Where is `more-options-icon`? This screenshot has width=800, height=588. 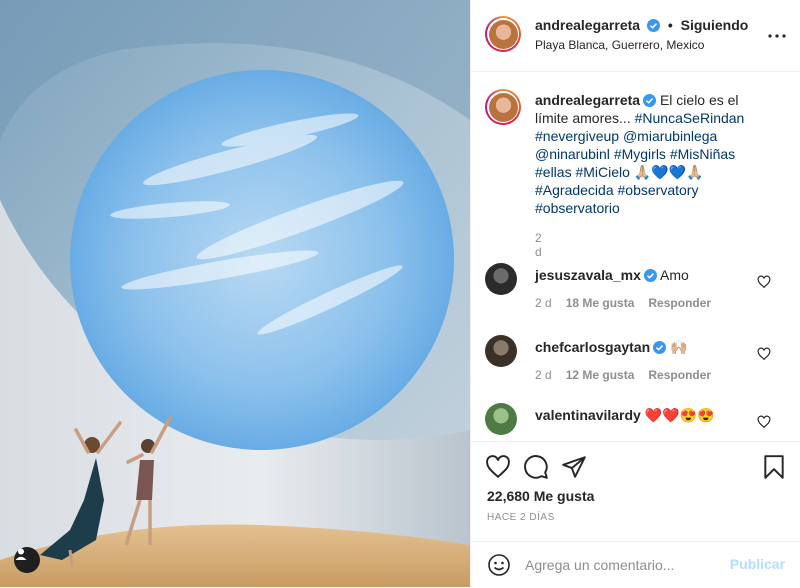
more-options-icon is located at coordinates (777, 36).